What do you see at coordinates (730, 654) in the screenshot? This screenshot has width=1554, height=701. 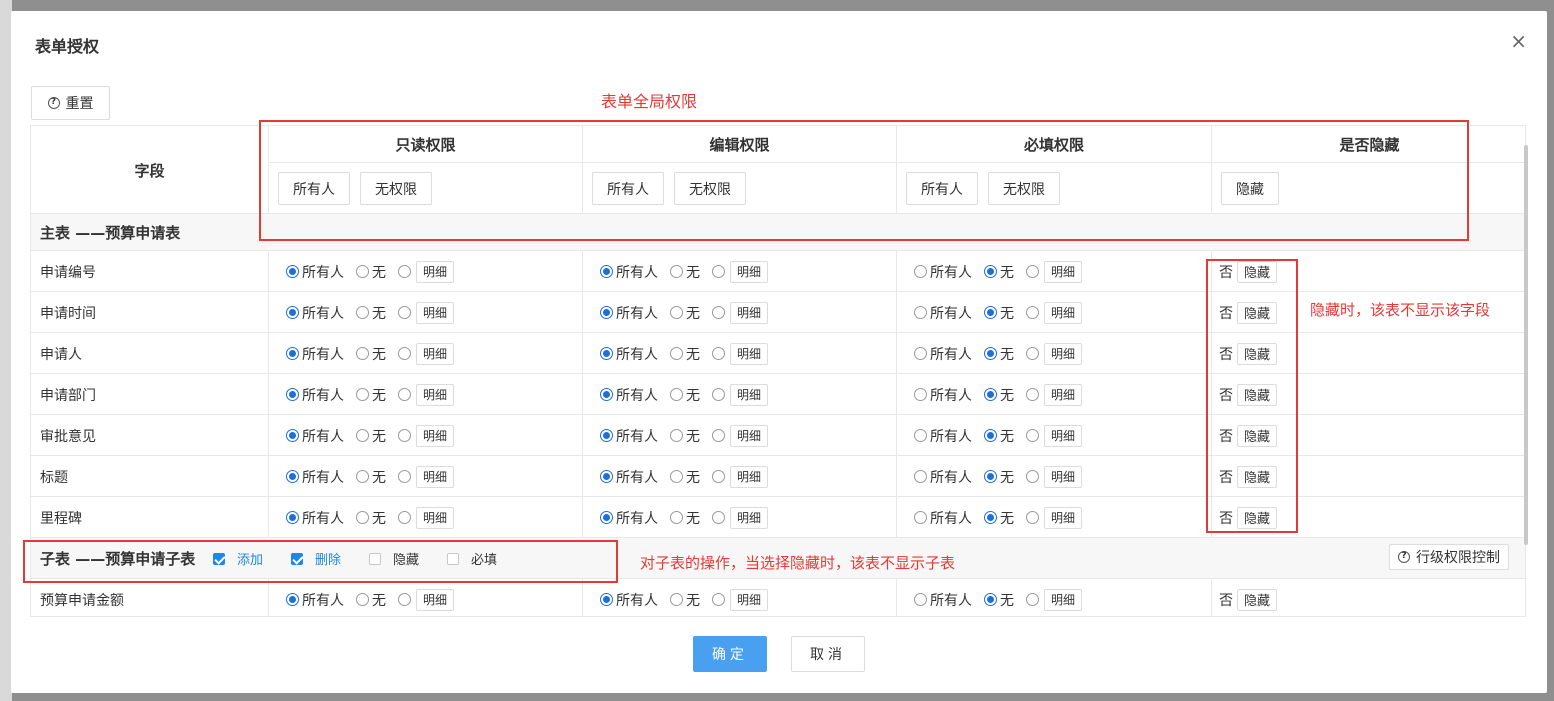 I see `confirm-button: 确定` at bounding box center [730, 654].